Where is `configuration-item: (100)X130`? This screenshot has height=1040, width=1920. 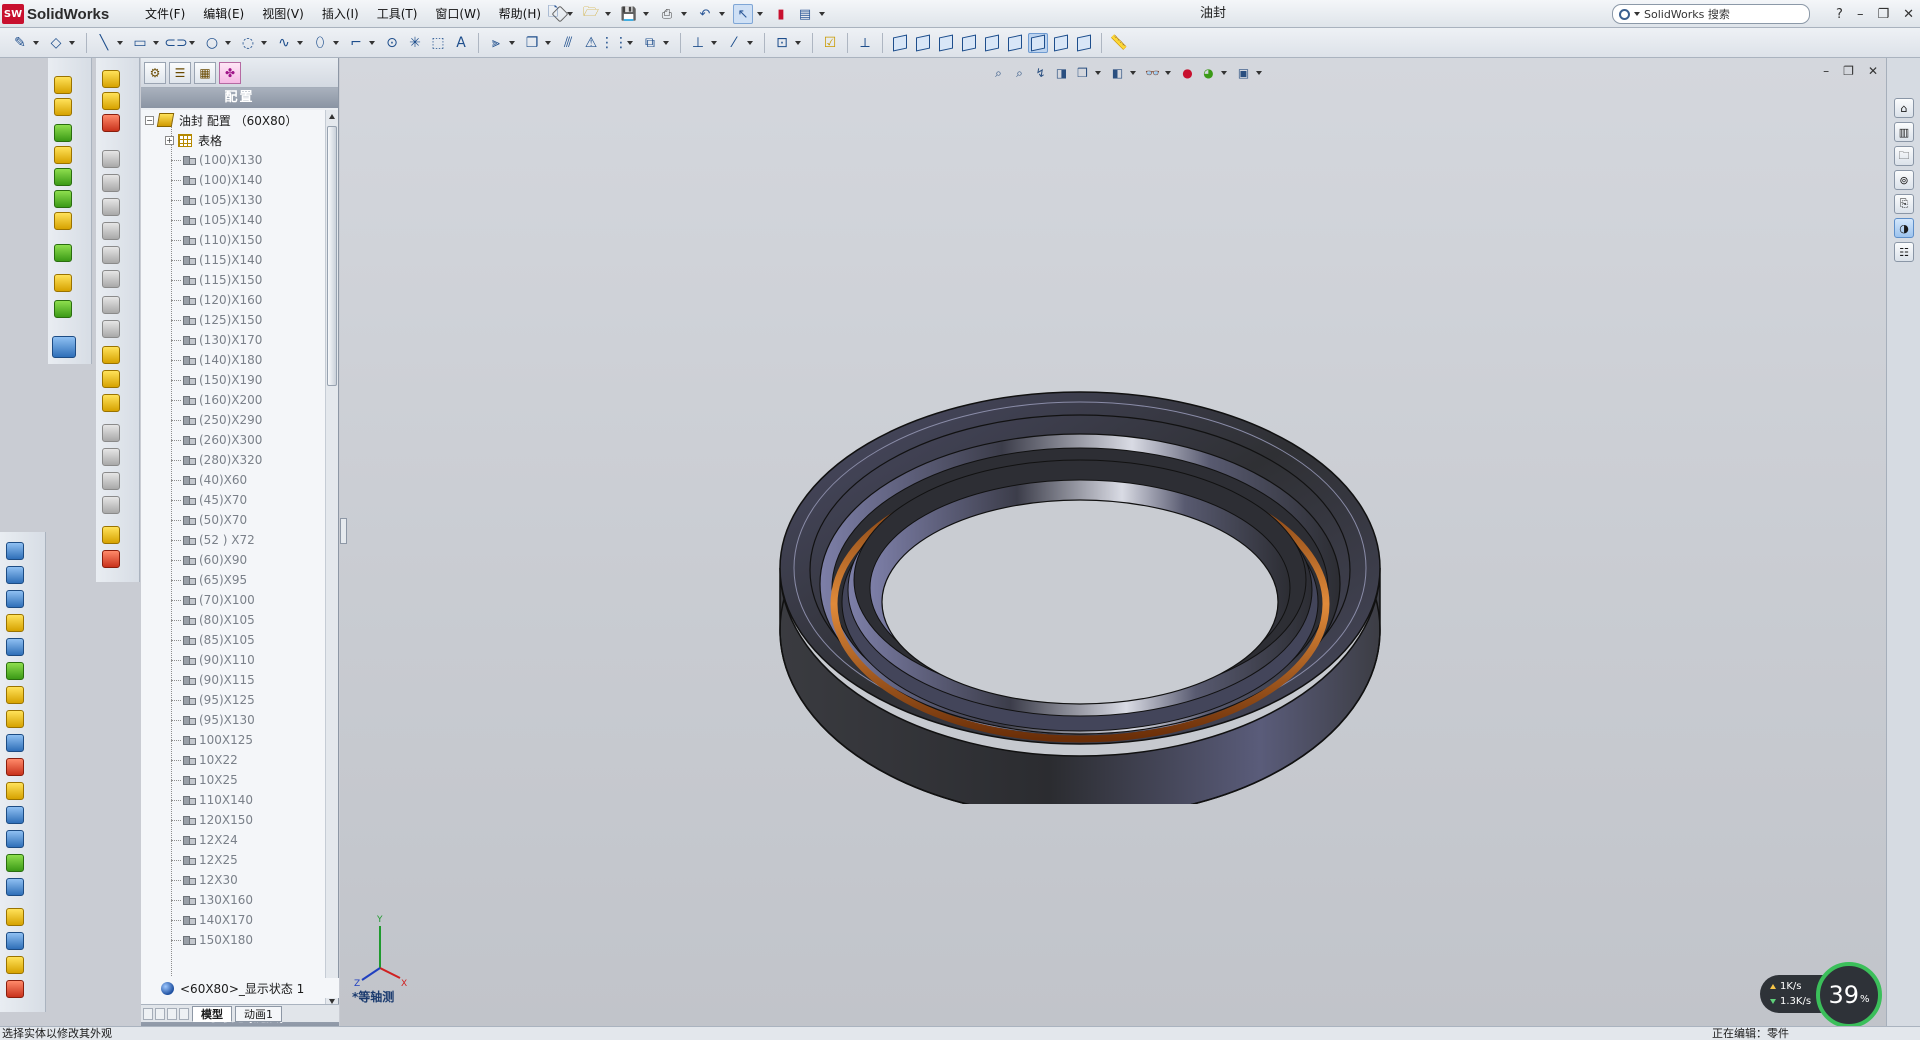
configuration-item: (100)X130 is located at coordinates (233, 160).